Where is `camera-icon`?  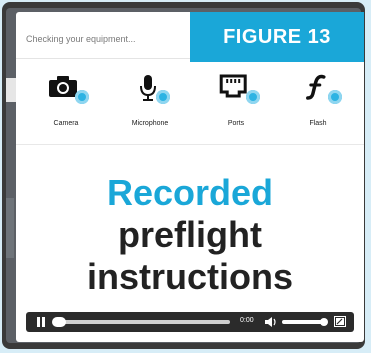
camera-icon is located at coordinates (63, 86).